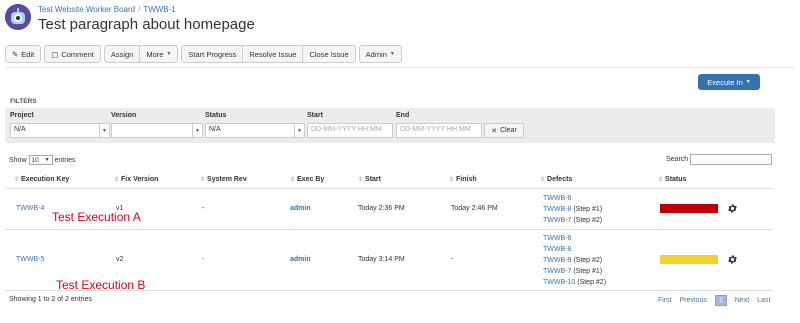 Image resolution: width=800 pixels, height=323 pixels. I want to click on assign-button: Assign, so click(122, 54).